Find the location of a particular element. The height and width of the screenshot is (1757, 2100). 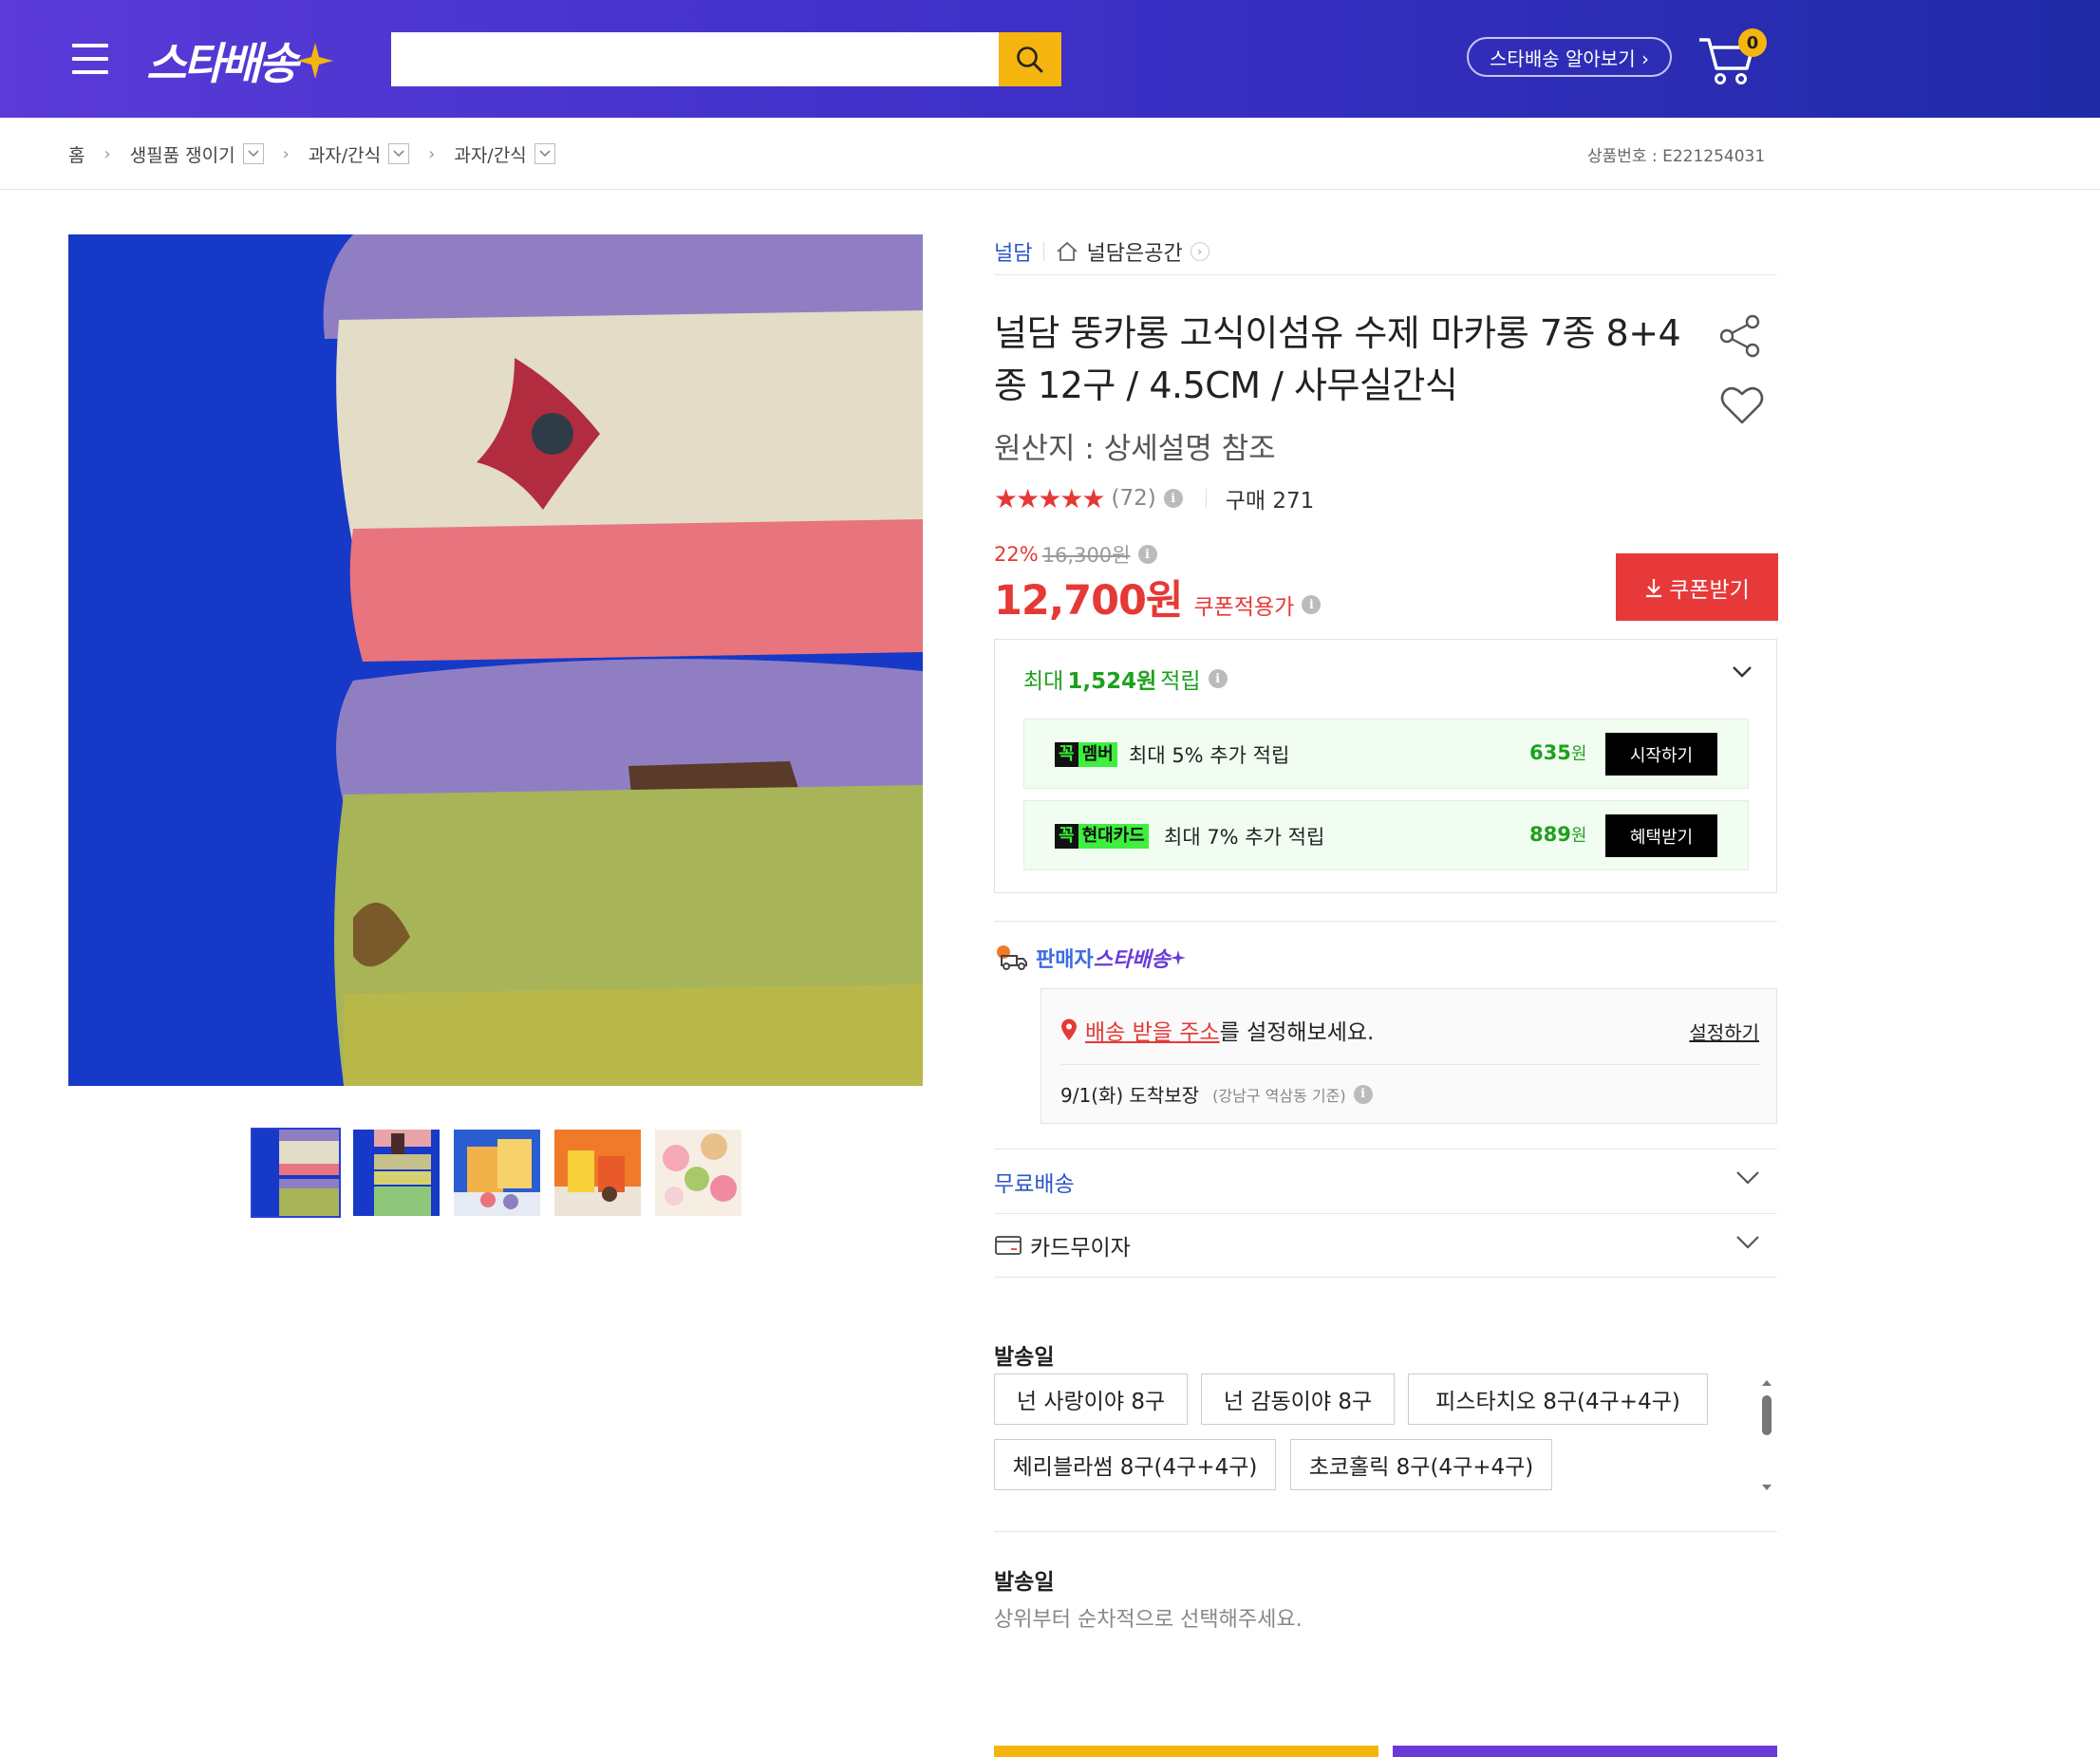

card-installment-label: 카드무이자 is located at coordinates (1080, 1248).